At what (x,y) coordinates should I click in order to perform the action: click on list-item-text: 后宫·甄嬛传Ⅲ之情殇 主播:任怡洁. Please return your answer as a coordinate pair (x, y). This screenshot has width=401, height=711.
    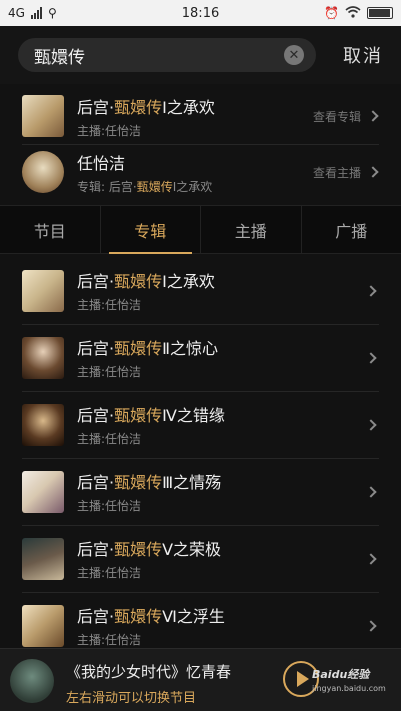
    Looking at the image, I should click on (222, 491).